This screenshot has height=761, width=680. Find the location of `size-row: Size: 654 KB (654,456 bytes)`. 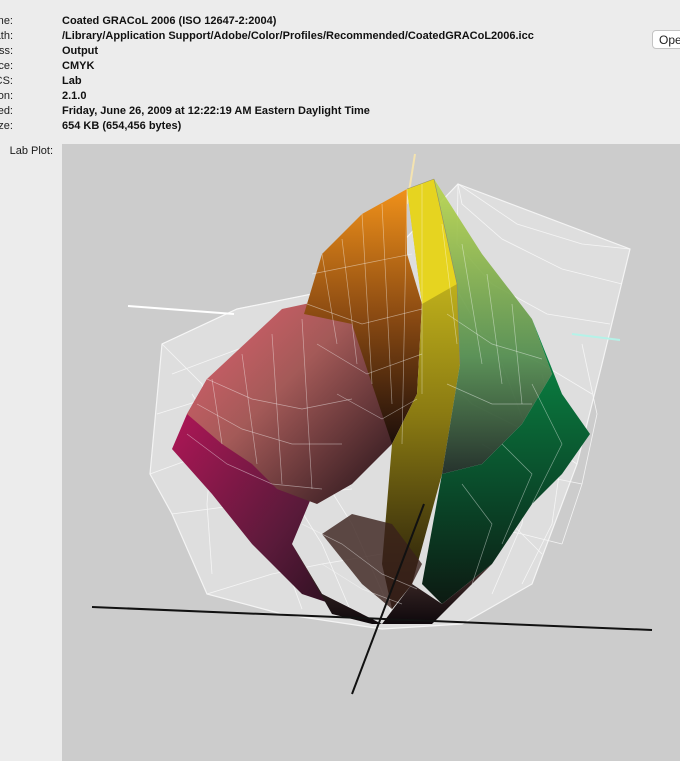

size-row: Size: 654 KB (654,456 bytes) is located at coordinates (320, 127).